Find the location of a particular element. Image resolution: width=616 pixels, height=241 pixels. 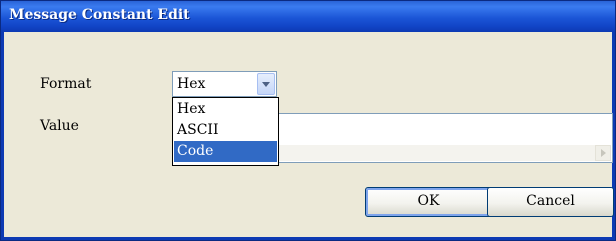

format-option-hex: Hex is located at coordinates (225, 109).